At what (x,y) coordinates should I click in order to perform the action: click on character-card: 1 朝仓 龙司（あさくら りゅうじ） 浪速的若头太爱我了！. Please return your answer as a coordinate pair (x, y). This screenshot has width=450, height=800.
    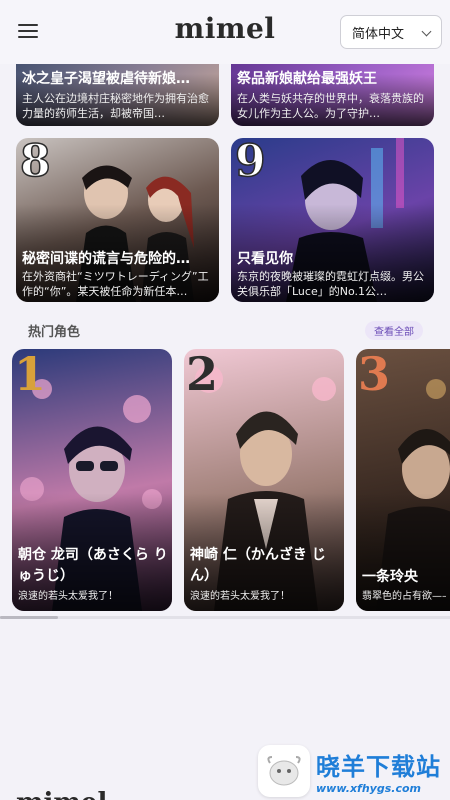
    Looking at the image, I should click on (92, 480).